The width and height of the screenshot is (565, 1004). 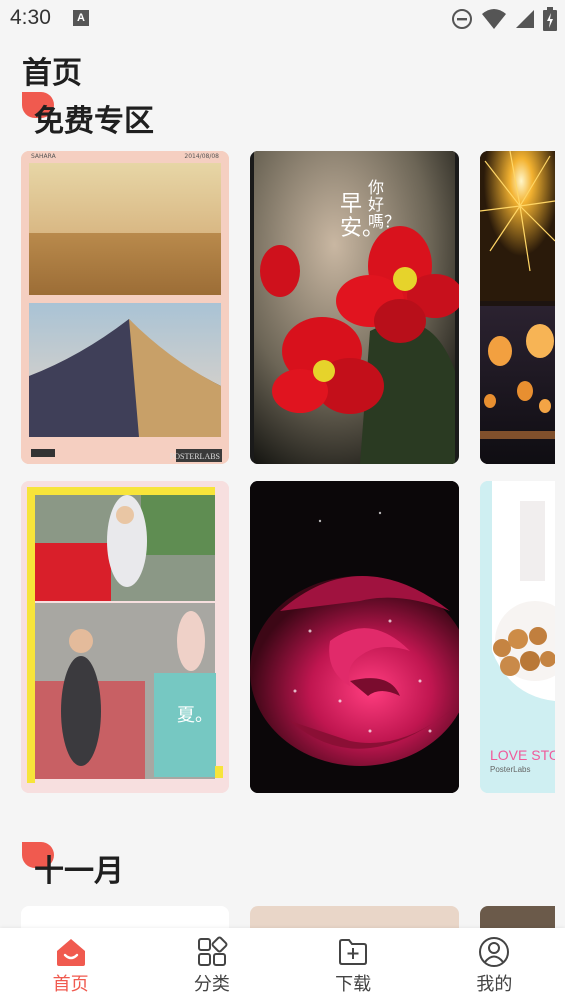 What do you see at coordinates (362, 216) in the screenshot?
I see `poster-text-line2: 早安。` at bounding box center [362, 216].